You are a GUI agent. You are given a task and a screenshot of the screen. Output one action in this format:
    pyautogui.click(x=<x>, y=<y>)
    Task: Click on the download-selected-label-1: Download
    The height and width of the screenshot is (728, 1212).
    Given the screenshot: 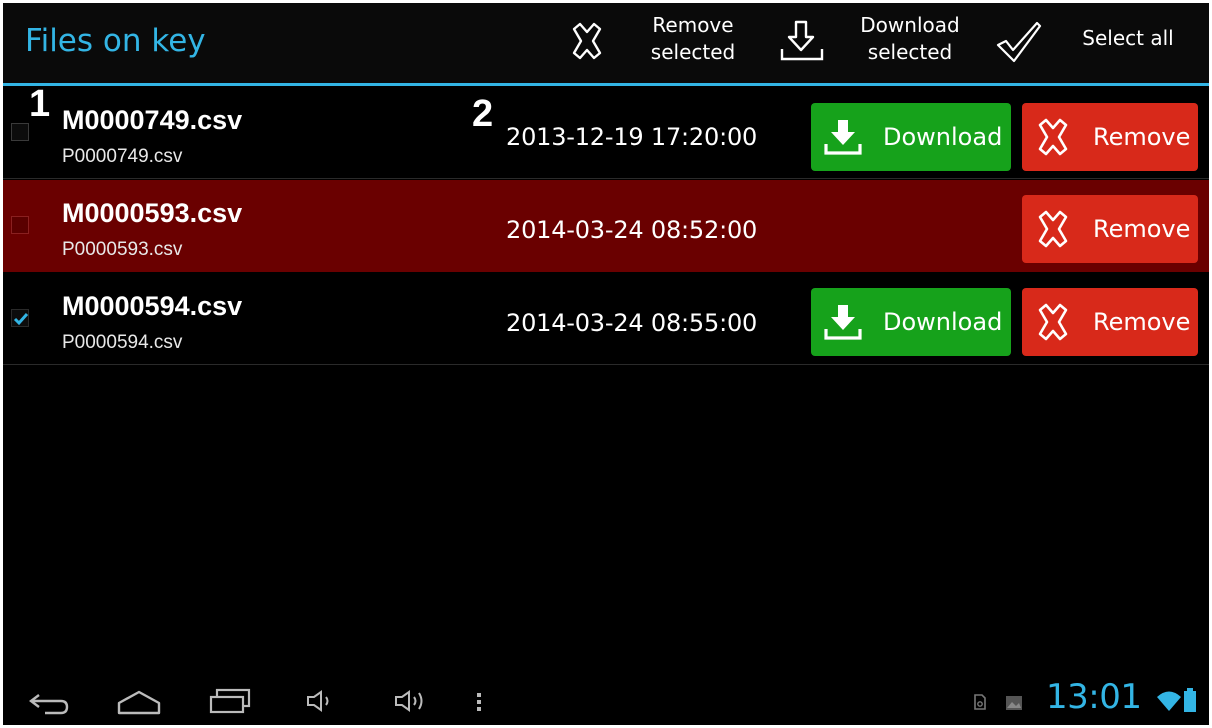 What is the action you would take?
    pyautogui.click(x=910, y=25)
    